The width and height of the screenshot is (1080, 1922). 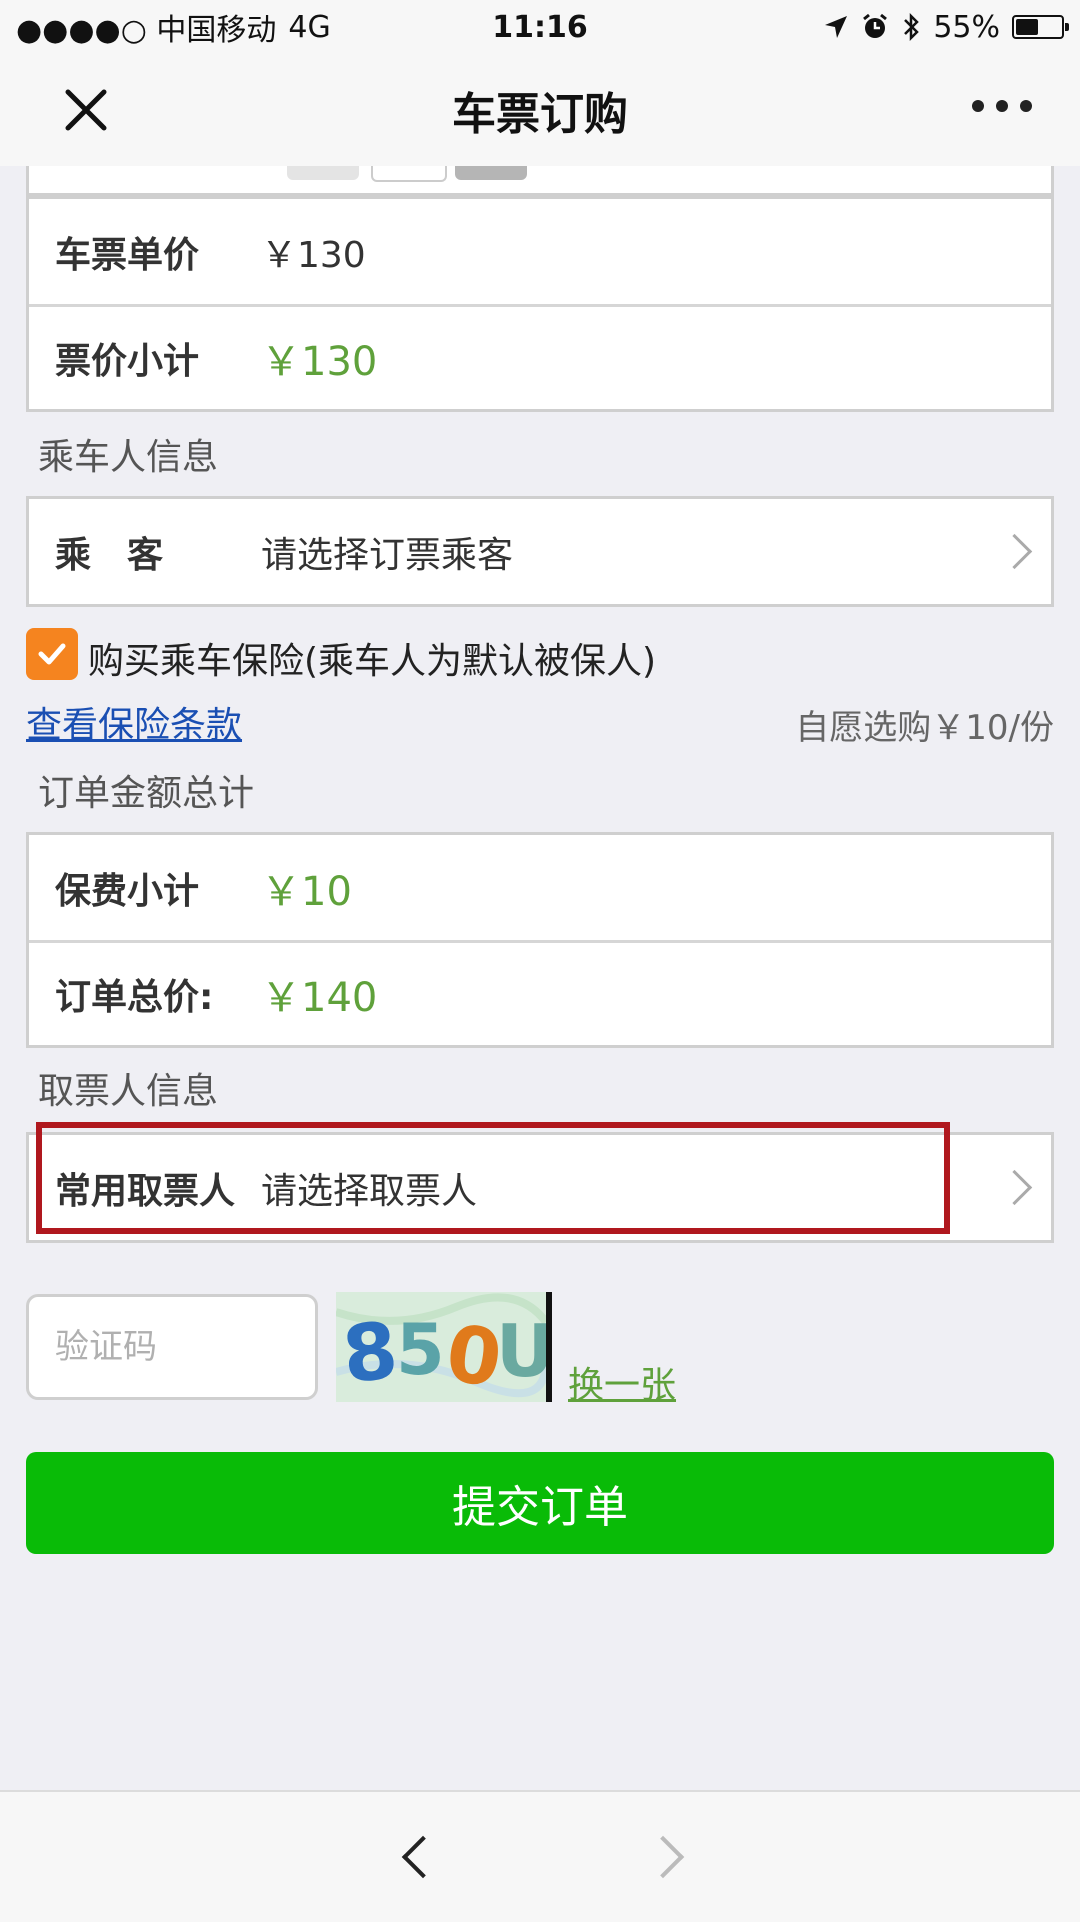 What do you see at coordinates (540, 1503) in the screenshot?
I see `submit-order-button: 提交订单` at bounding box center [540, 1503].